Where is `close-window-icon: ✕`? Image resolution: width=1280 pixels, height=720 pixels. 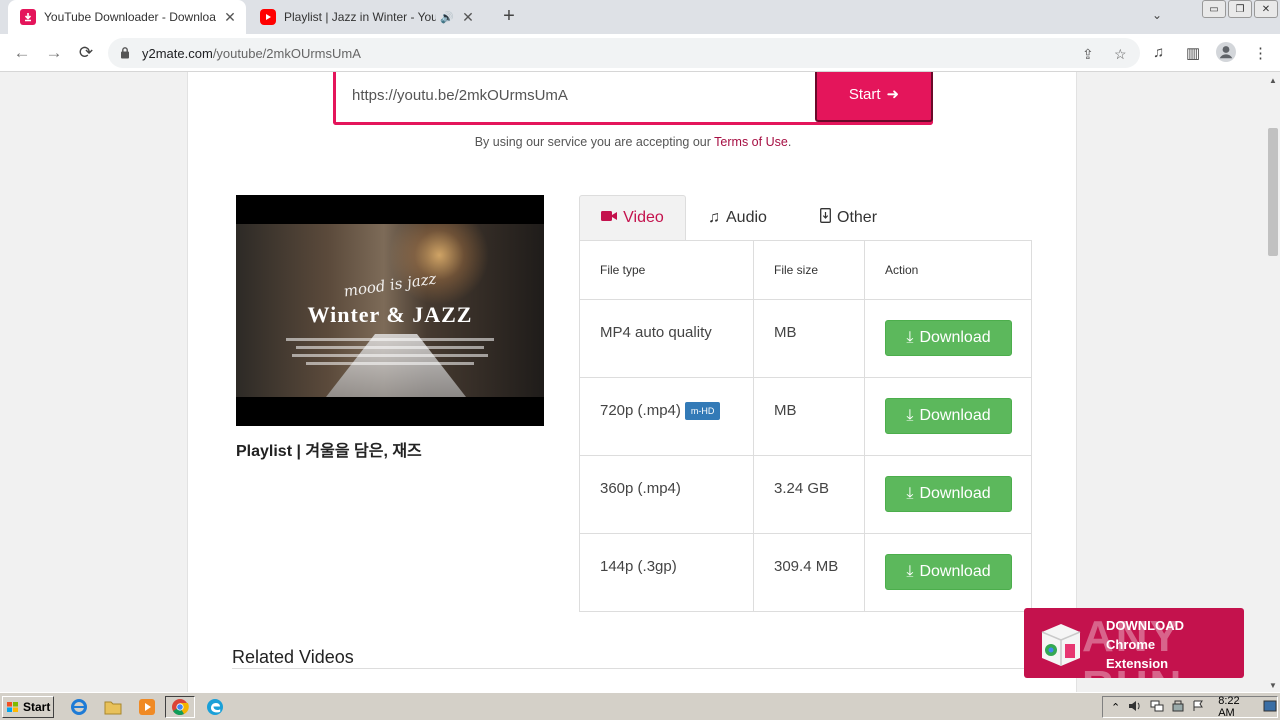 close-window-icon: ✕ is located at coordinates (1266, 9).